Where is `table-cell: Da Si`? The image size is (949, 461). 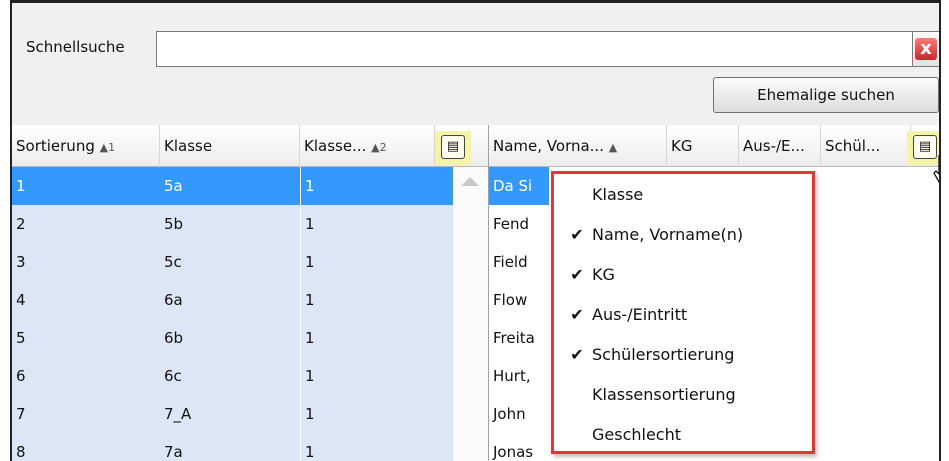 table-cell: Da Si is located at coordinates (513, 186).